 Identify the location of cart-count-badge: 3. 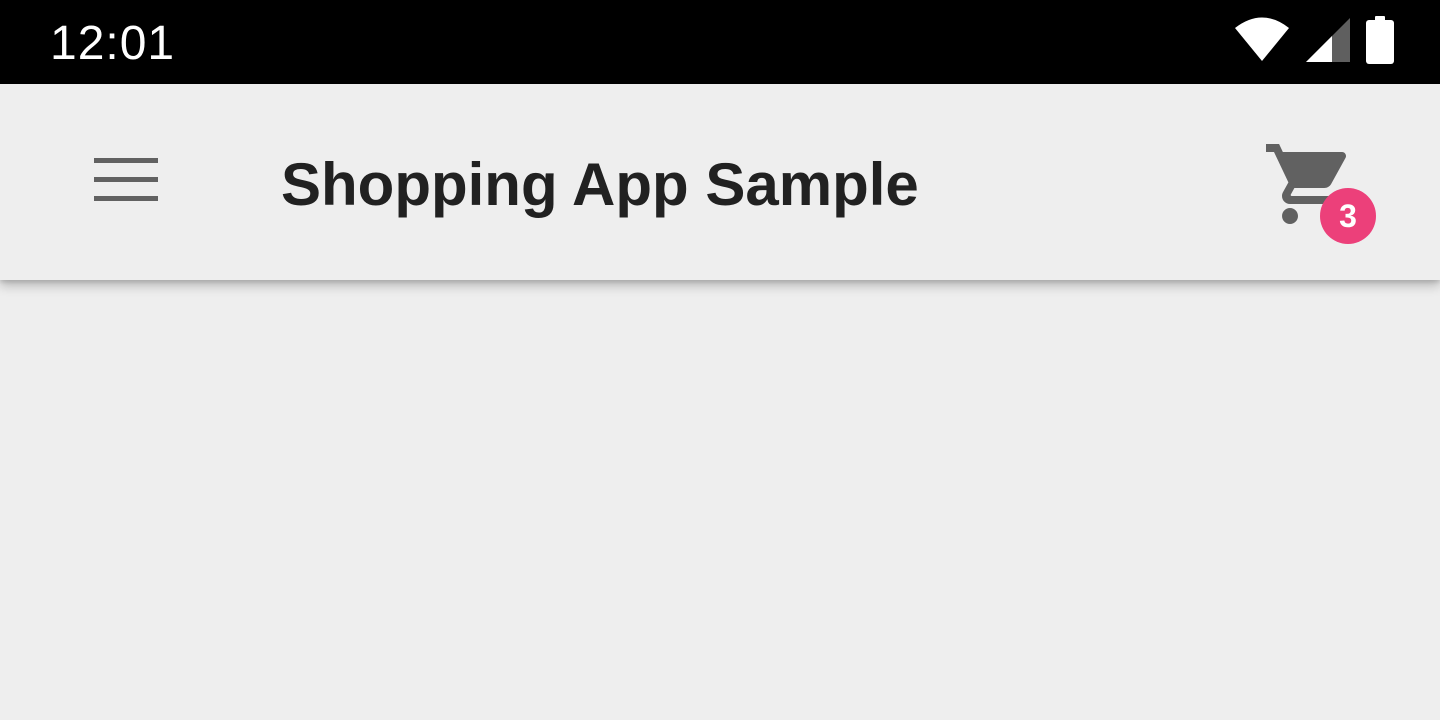
(1348, 216).